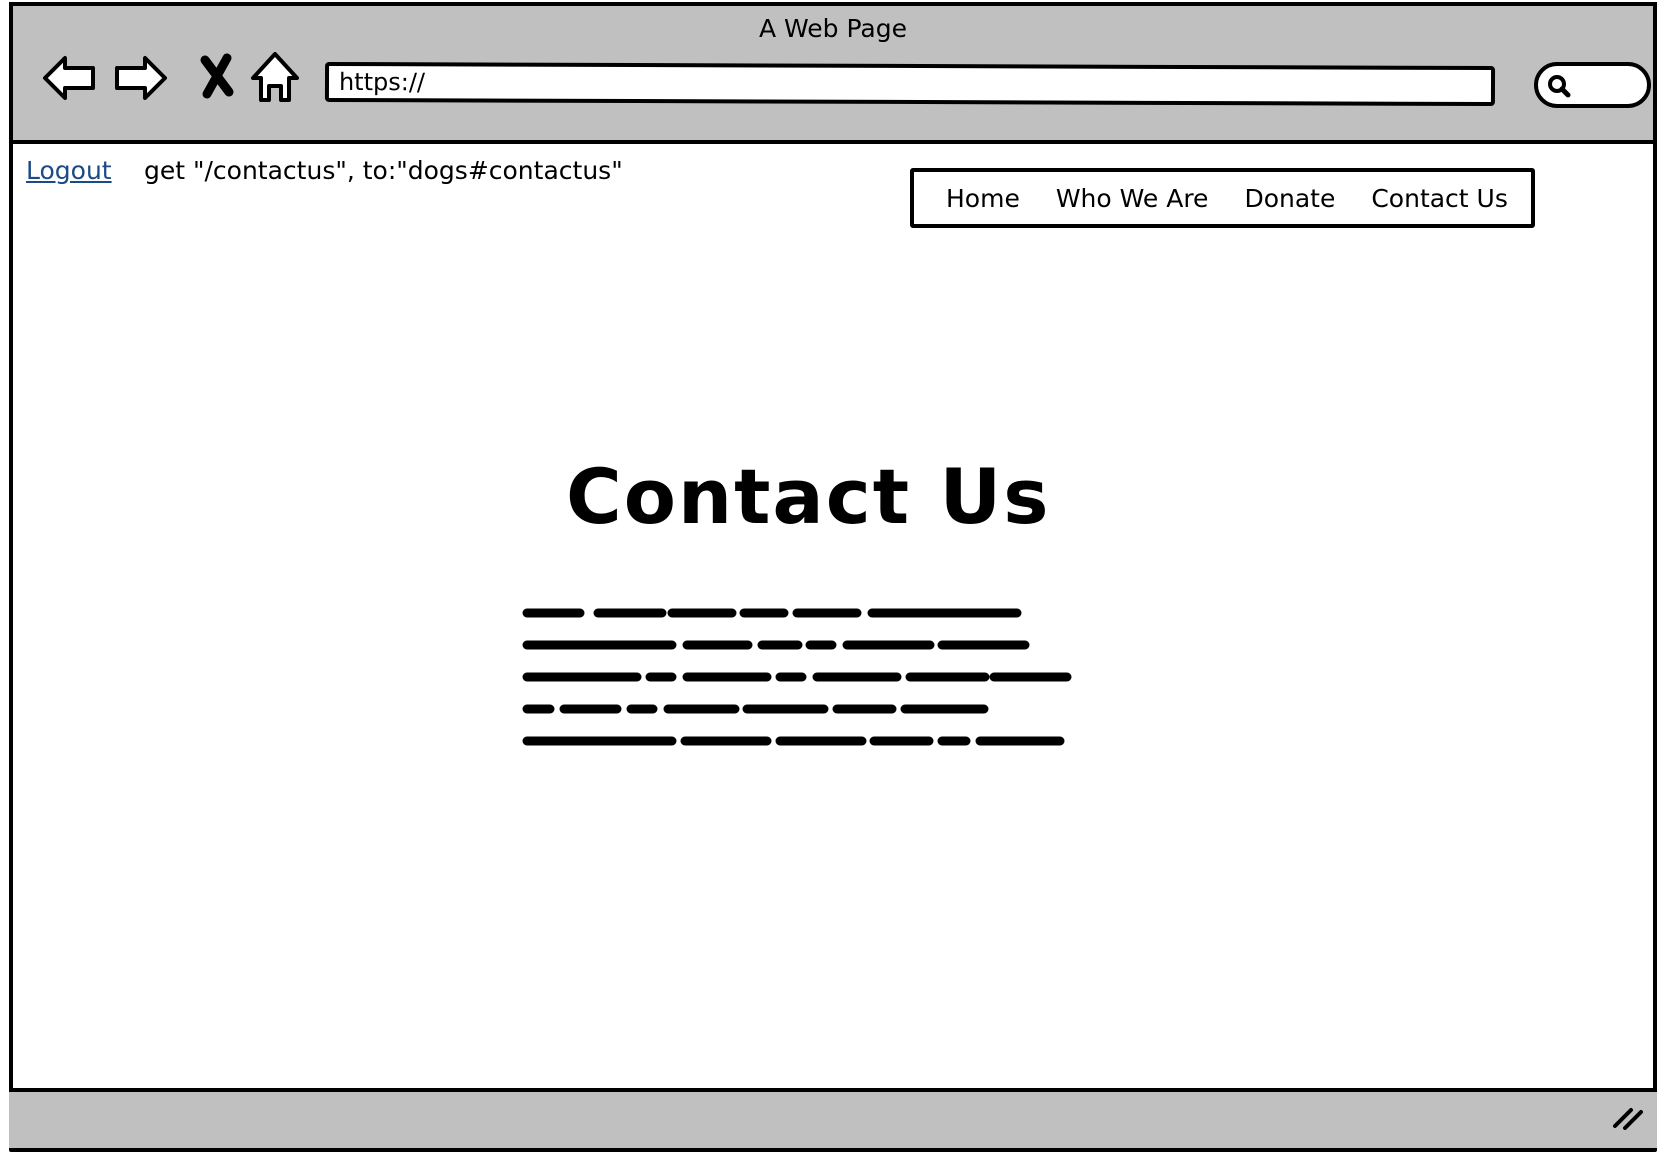 The height and width of the screenshot is (1152, 1668). Describe the element at coordinates (1559, 86) in the screenshot. I see `search-icon` at that location.